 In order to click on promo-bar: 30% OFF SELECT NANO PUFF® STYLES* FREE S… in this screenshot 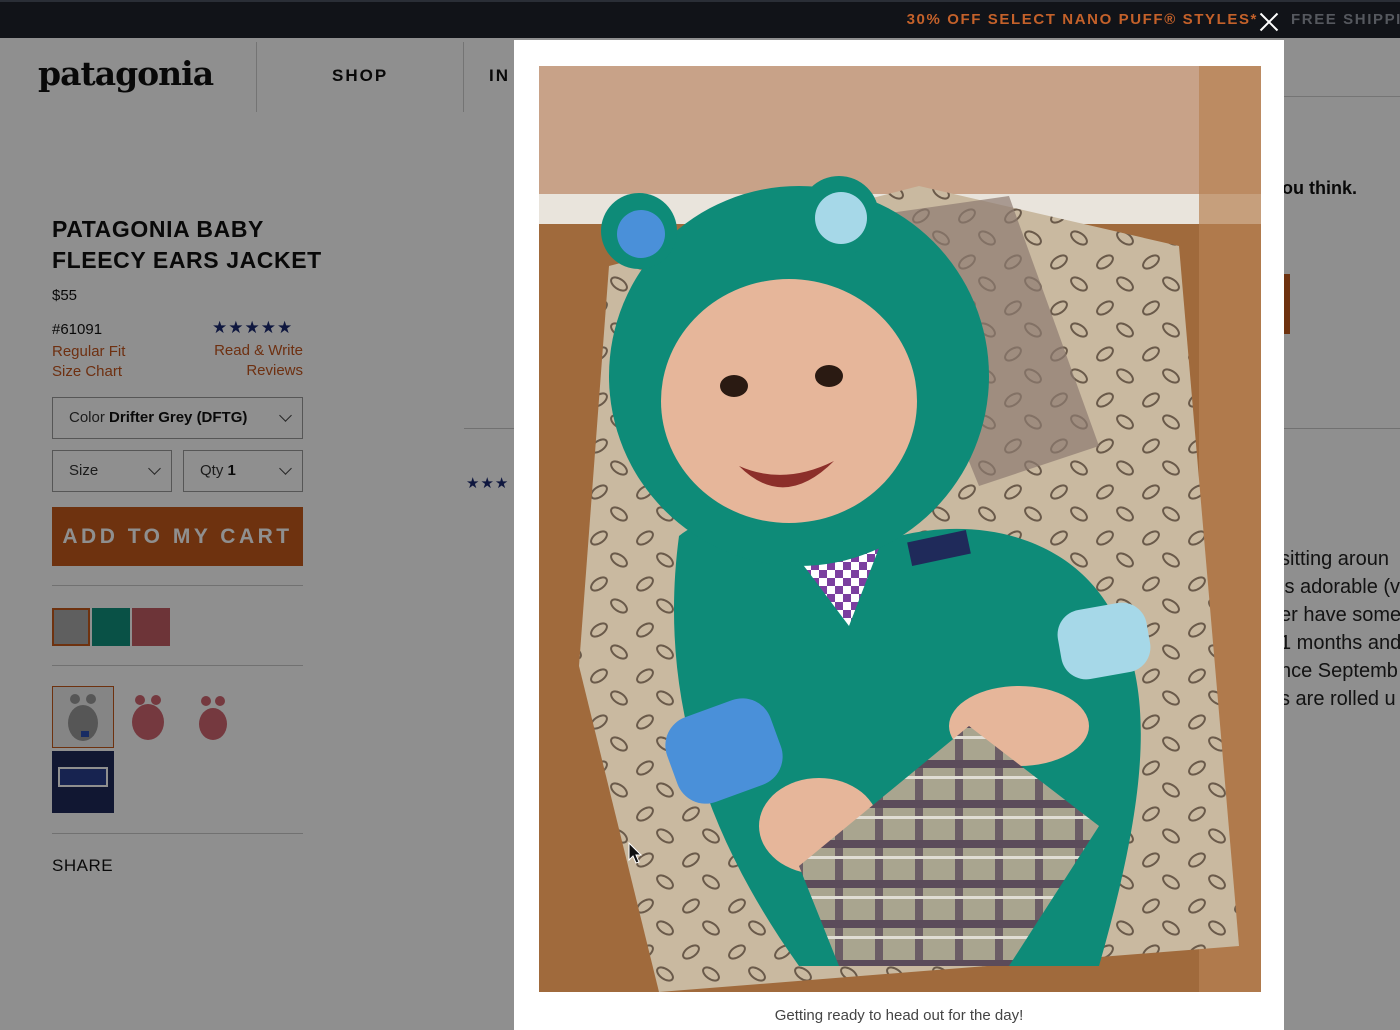, I will do `click(700, 19)`.